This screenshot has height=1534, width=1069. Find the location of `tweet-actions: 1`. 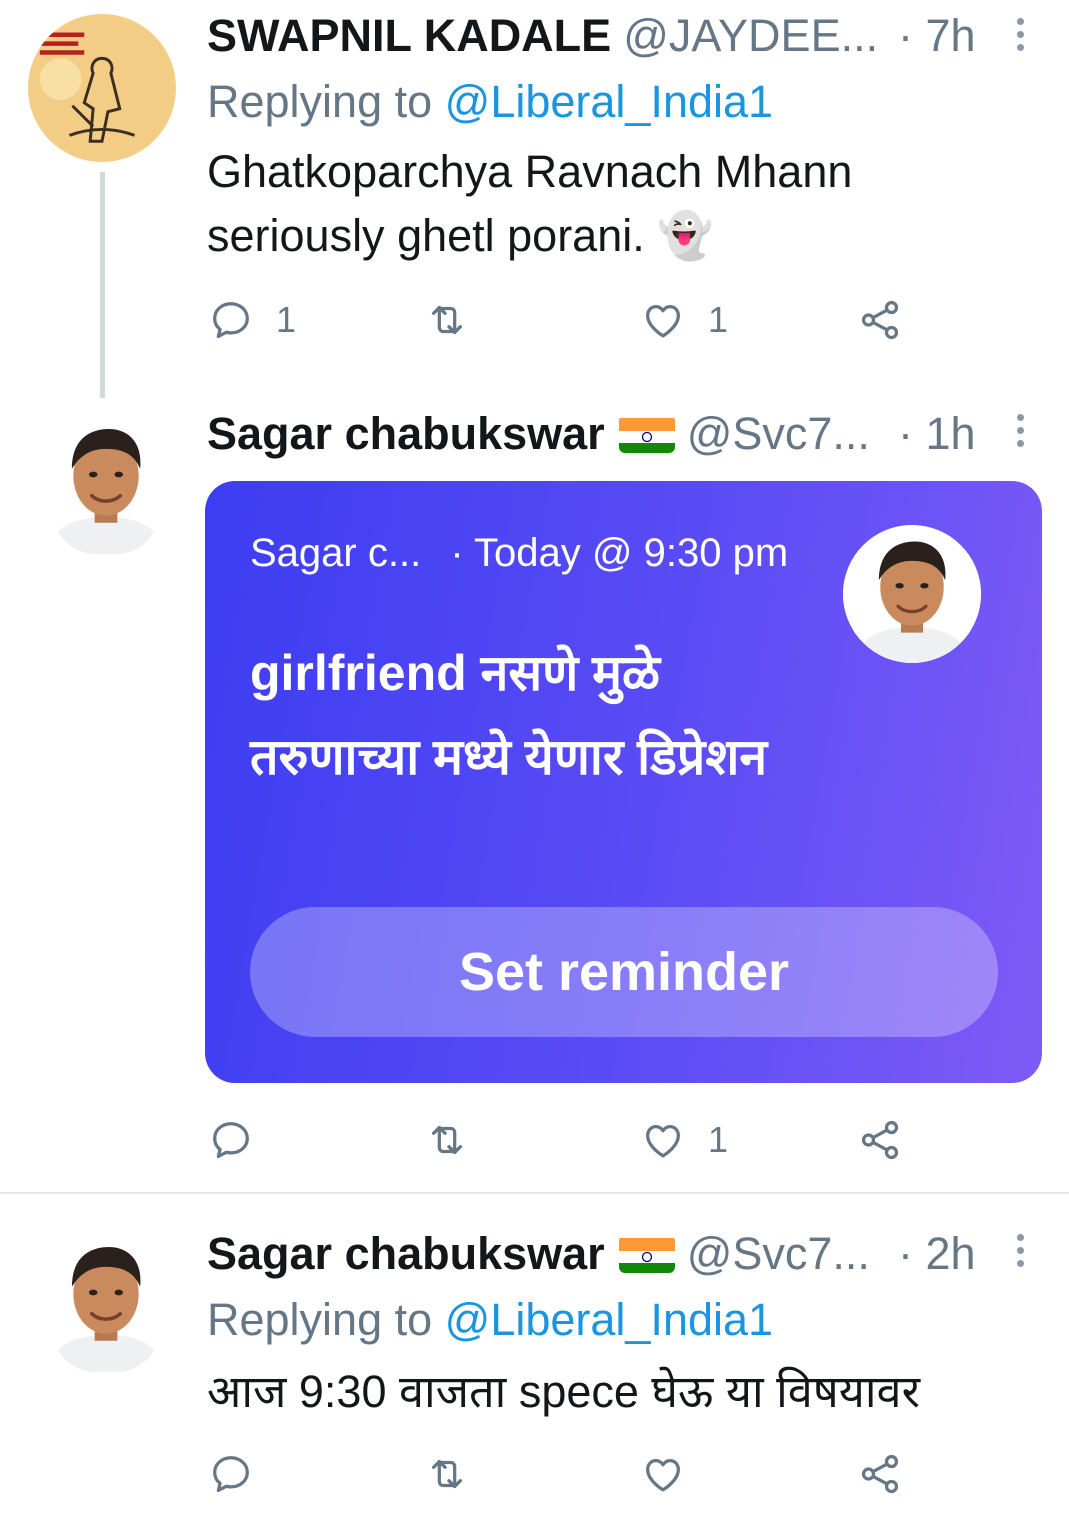

tweet-actions: 1 is located at coordinates (534, 1140).